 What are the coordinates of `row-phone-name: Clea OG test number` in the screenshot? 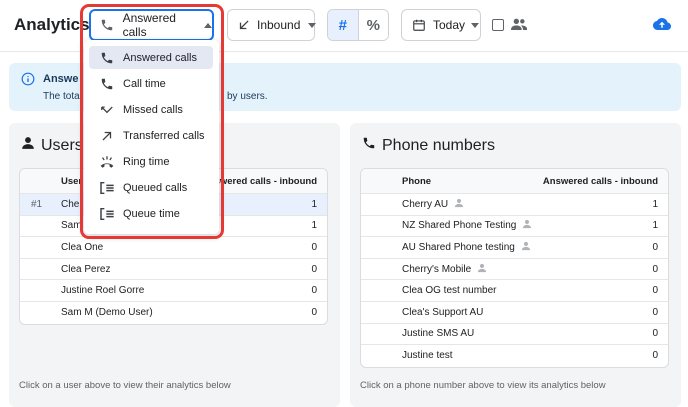 It's located at (449, 291).